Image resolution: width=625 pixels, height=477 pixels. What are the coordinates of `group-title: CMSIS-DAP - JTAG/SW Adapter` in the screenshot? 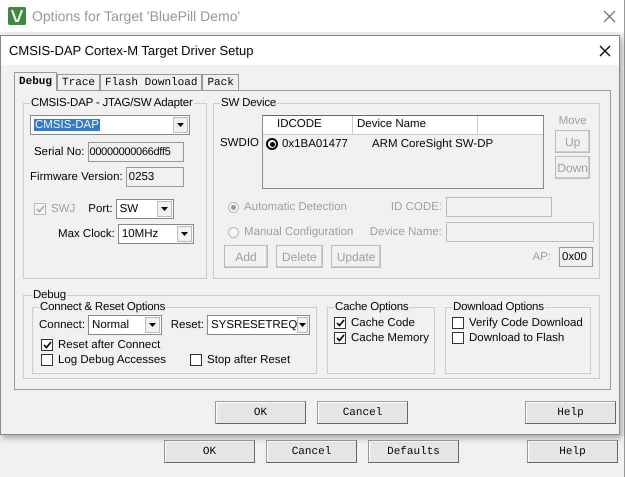 It's located at (112, 103).